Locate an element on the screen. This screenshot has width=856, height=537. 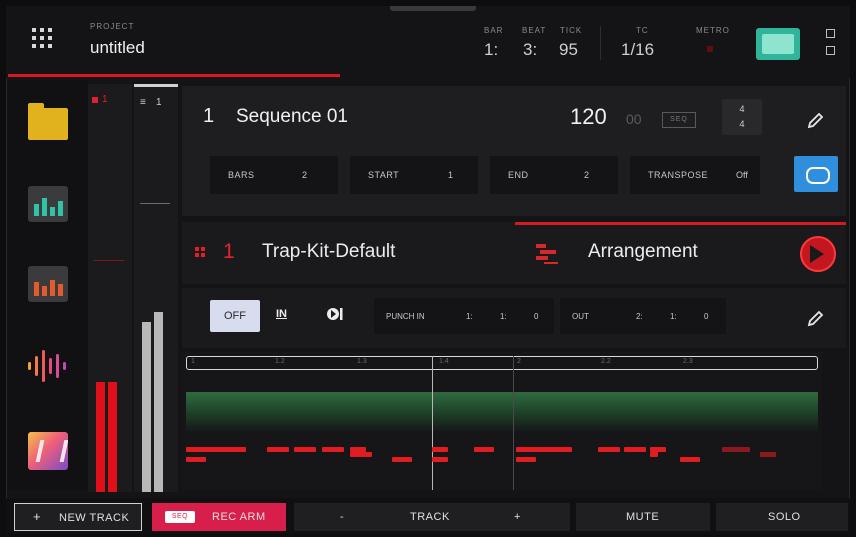
ruler-tick: 1 is located at coordinates (193, 361).